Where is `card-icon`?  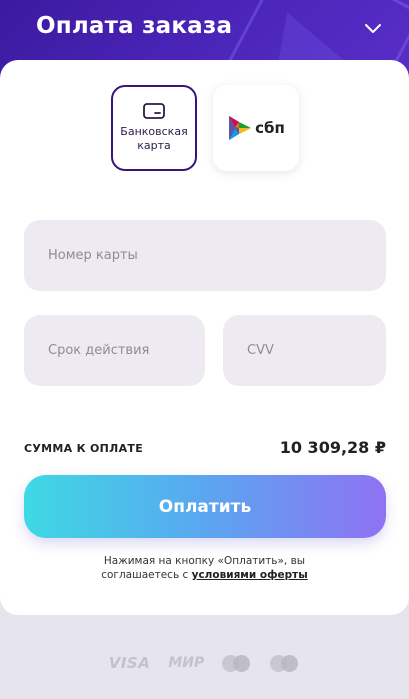
card-icon is located at coordinates (154, 111).